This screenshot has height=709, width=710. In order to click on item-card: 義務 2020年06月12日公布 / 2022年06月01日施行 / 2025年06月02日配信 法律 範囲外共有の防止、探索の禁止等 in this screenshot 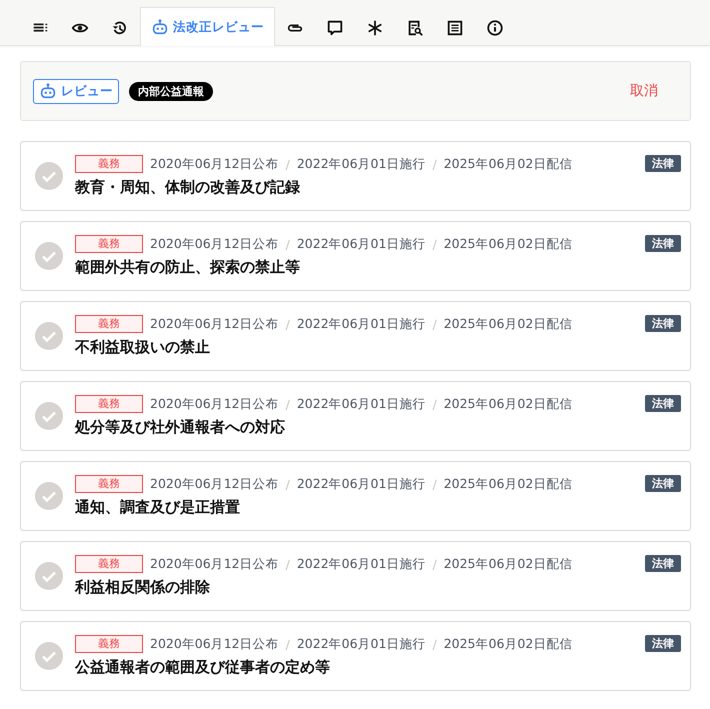, I will do `click(355, 256)`.